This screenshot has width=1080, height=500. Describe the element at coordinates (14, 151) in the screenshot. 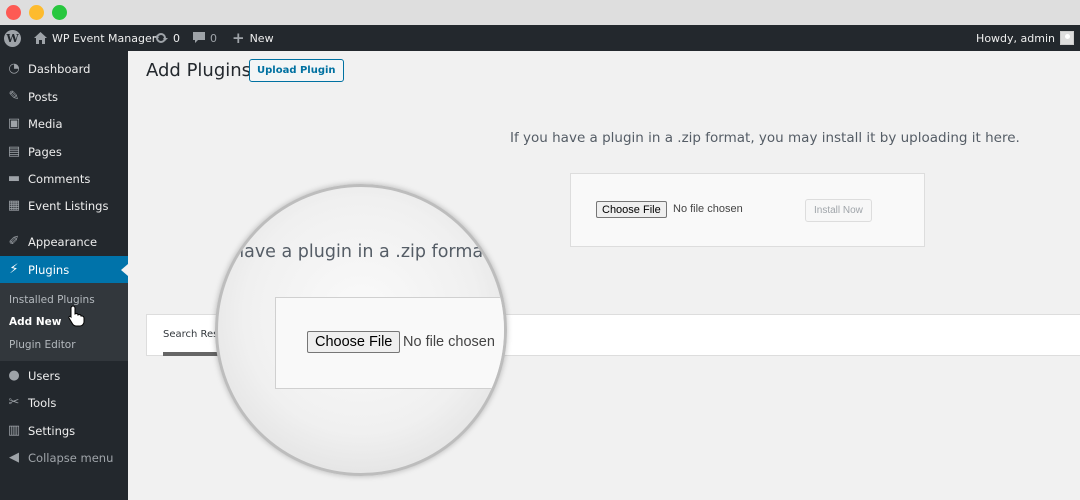

I see `pages-icon: ▤` at that location.